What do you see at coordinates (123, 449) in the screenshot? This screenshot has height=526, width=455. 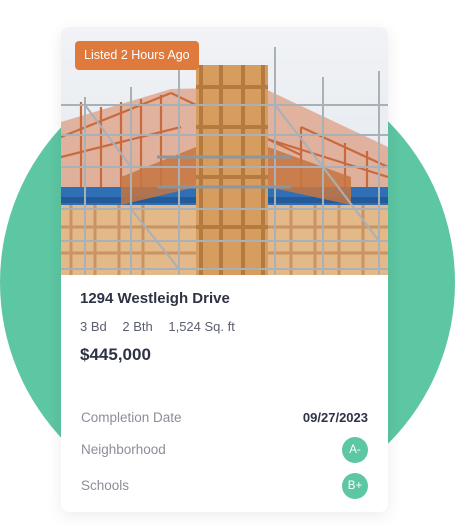 I see `neighborhood-label: Neighborhood` at bounding box center [123, 449].